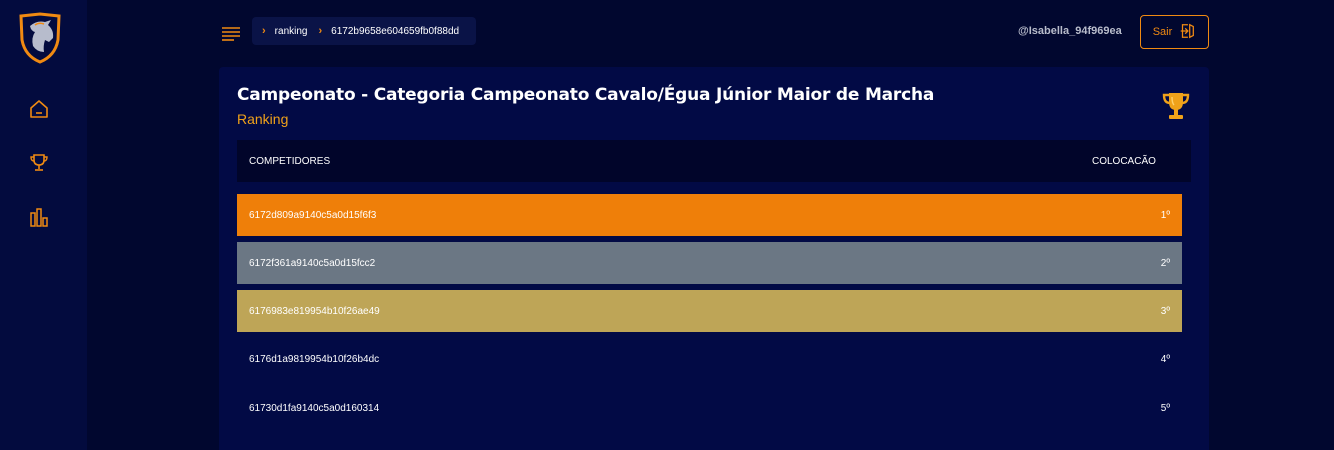 The width and height of the screenshot is (1334, 450). What do you see at coordinates (709, 359) in the screenshot?
I see `table-row: 6176d1a9819954b10f26b4dc 4º` at bounding box center [709, 359].